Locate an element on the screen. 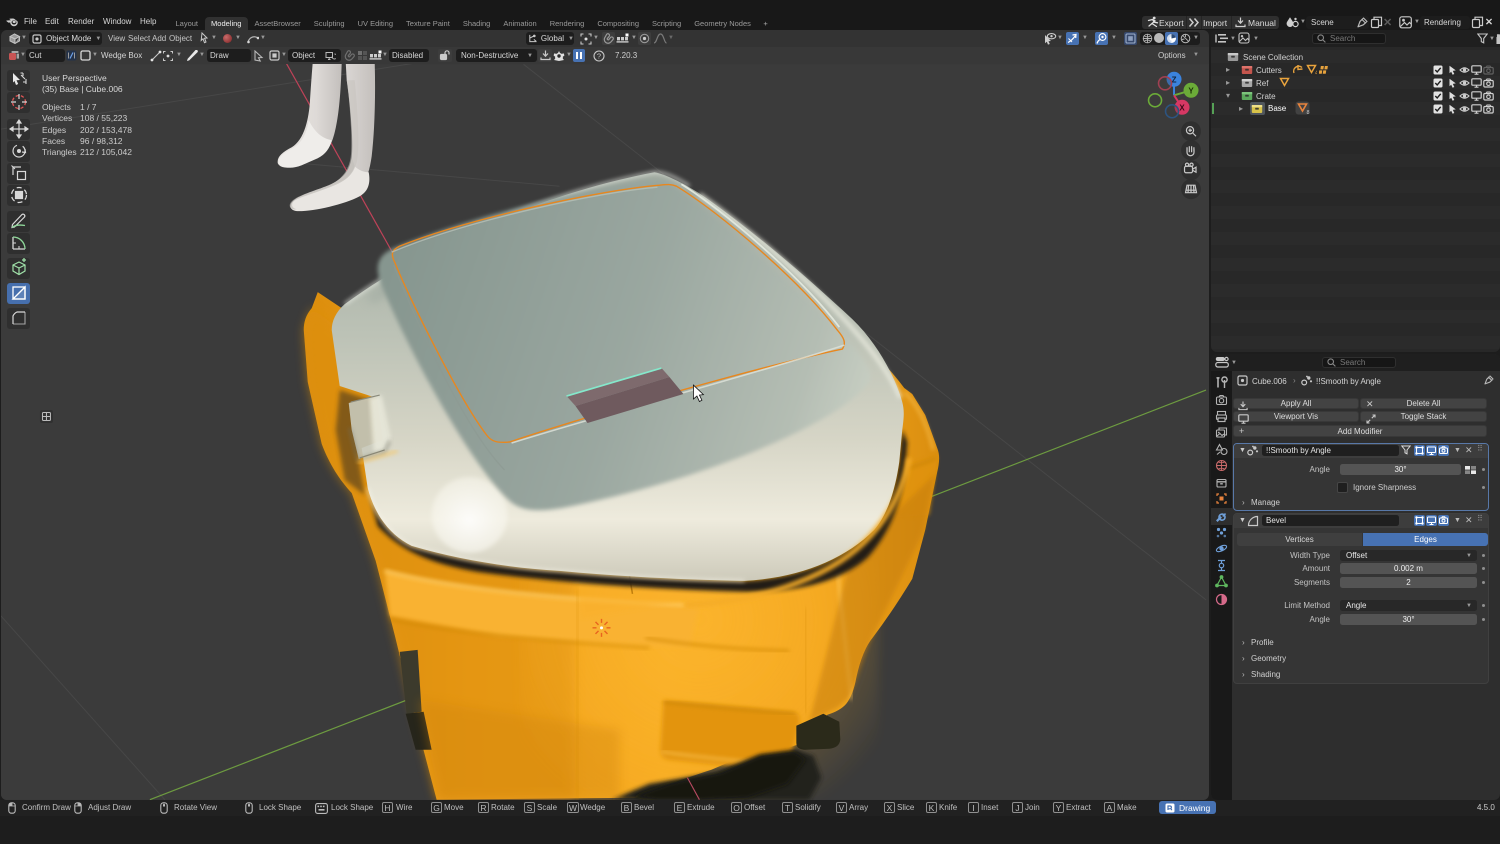 The height and width of the screenshot is (844, 1500). svg-text: Z is located at coordinates (1174, 79).